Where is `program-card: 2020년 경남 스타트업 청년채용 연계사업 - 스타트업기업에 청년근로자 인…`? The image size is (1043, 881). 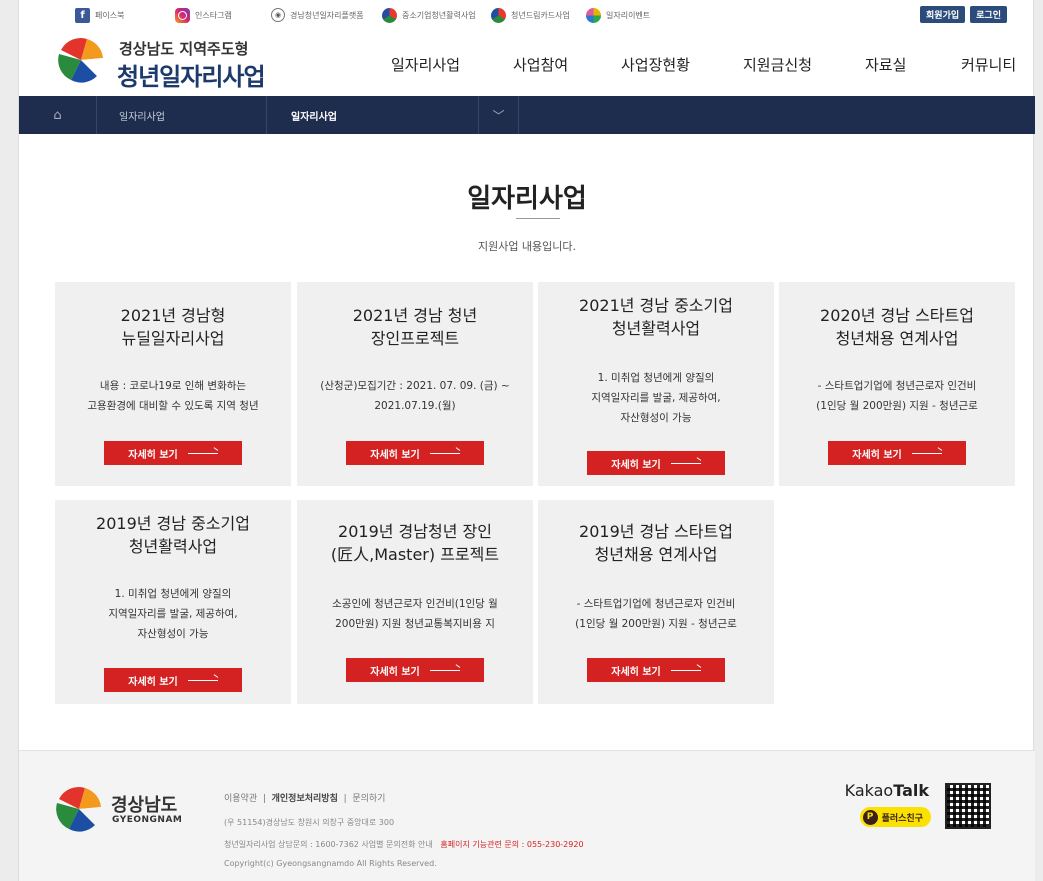 program-card: 2020년 경남 스타트업 청년채용 연계사업 - 스타트업기업에 청년근로자 인… is located at coordinates (897, 384).